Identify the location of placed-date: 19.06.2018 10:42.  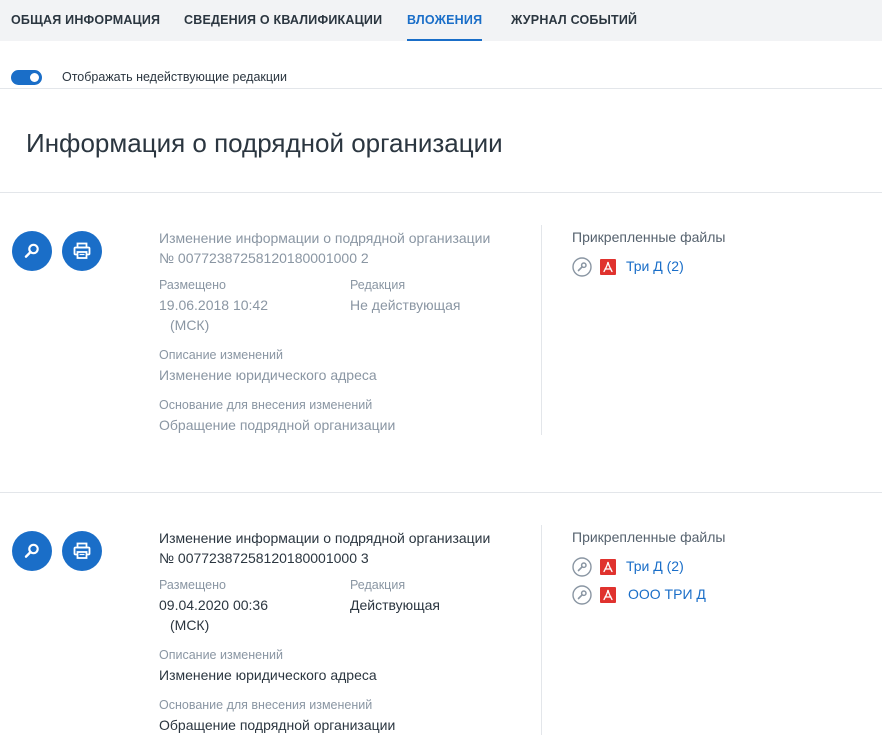
(213, 305).